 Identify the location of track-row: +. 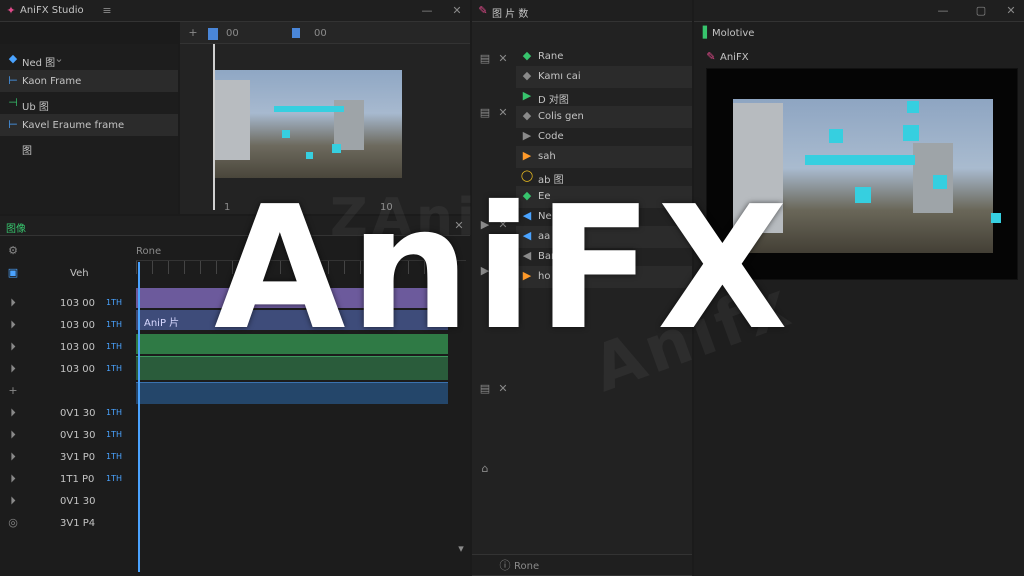
(67, 391).